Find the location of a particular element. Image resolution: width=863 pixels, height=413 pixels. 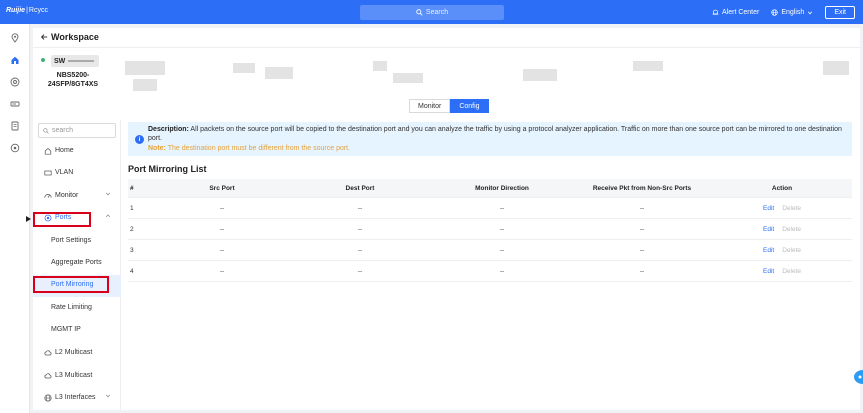

global-search-label: Search is located at coordinates (437, 12).